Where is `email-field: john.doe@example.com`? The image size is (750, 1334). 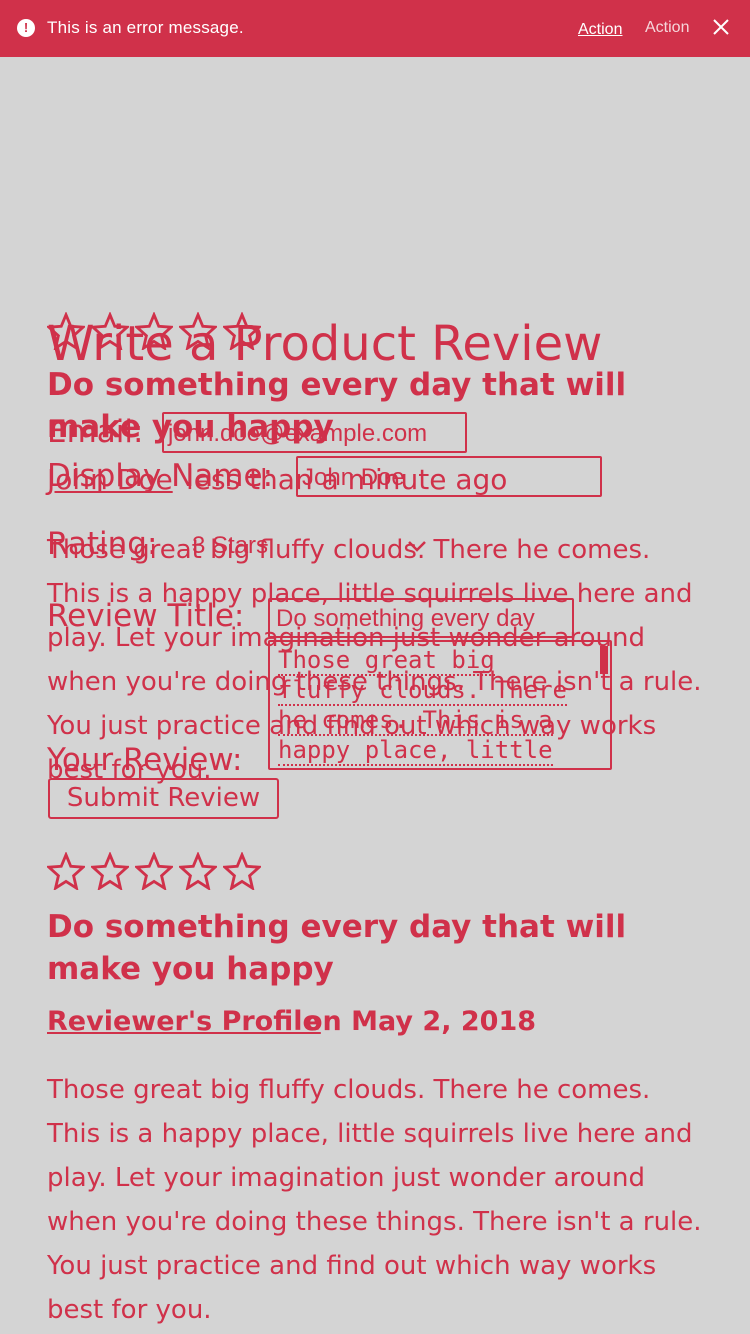 email-field: john.doe@example.com is located at coordinates (314, 432).